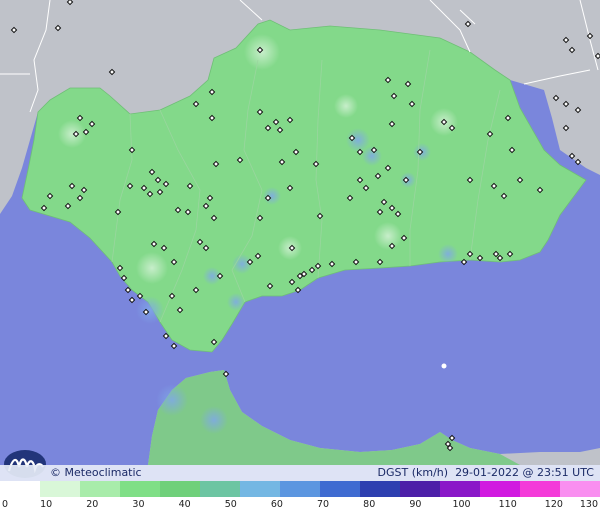 The height and width of the screenshot is (517, 600). Describe the element at coordinates (5, 504) in the screenshot. I see `scale-tick-label: 0` at that location.